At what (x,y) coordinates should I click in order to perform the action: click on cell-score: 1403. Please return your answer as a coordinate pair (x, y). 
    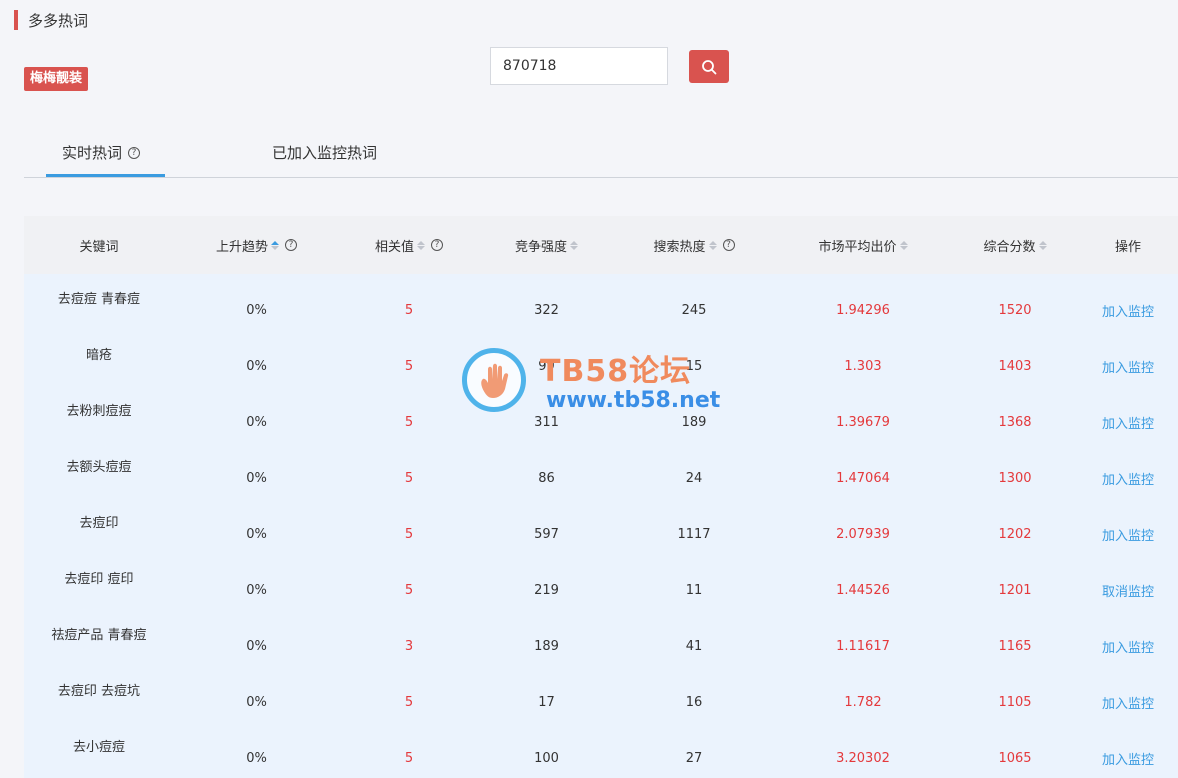
    Looking at the image, I should click on (1015, 366).